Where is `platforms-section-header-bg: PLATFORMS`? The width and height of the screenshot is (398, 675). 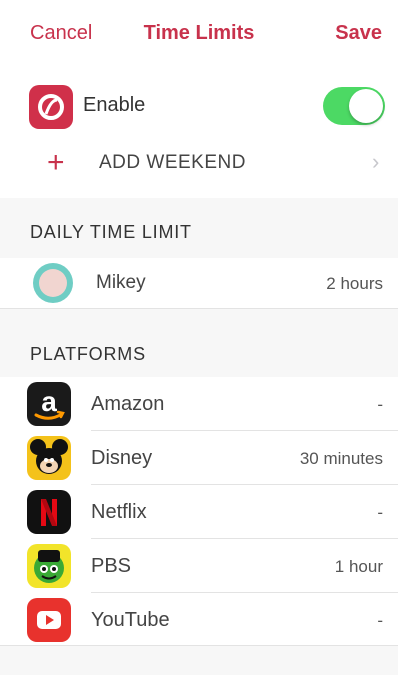 platforms-section-header-bg: PLATFORMS is located at coordinates (199, 343).